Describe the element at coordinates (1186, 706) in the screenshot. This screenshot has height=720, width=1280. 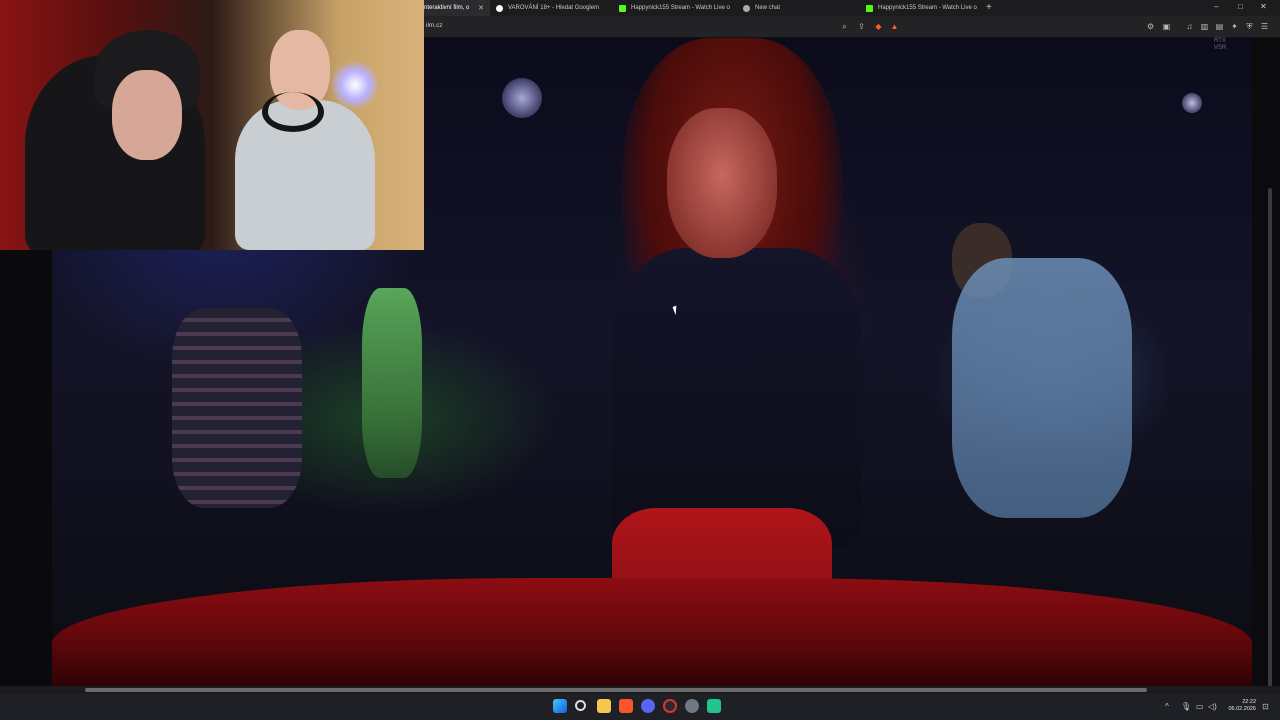
I see `microphone-icon: 🎙` at that location.